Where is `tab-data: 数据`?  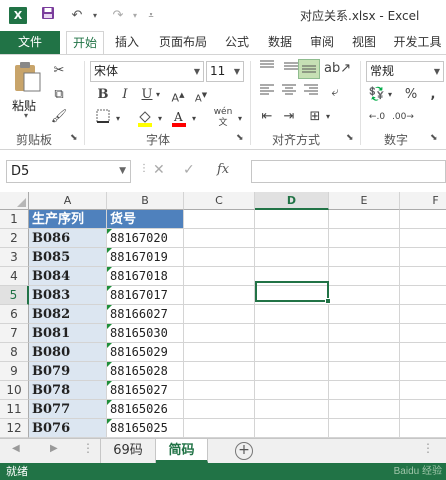
tab-data: 数据 is located at coordinates (280, 42).